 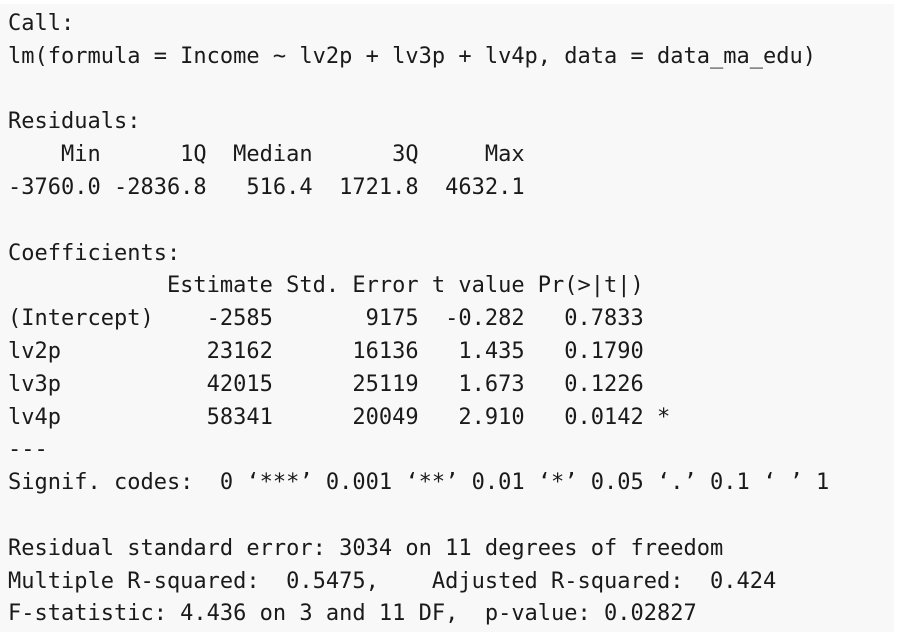 What do you see at coordinates (41, 23) in the screenshot?
I see `call-header: Call:` at bounding box center [41, 23].